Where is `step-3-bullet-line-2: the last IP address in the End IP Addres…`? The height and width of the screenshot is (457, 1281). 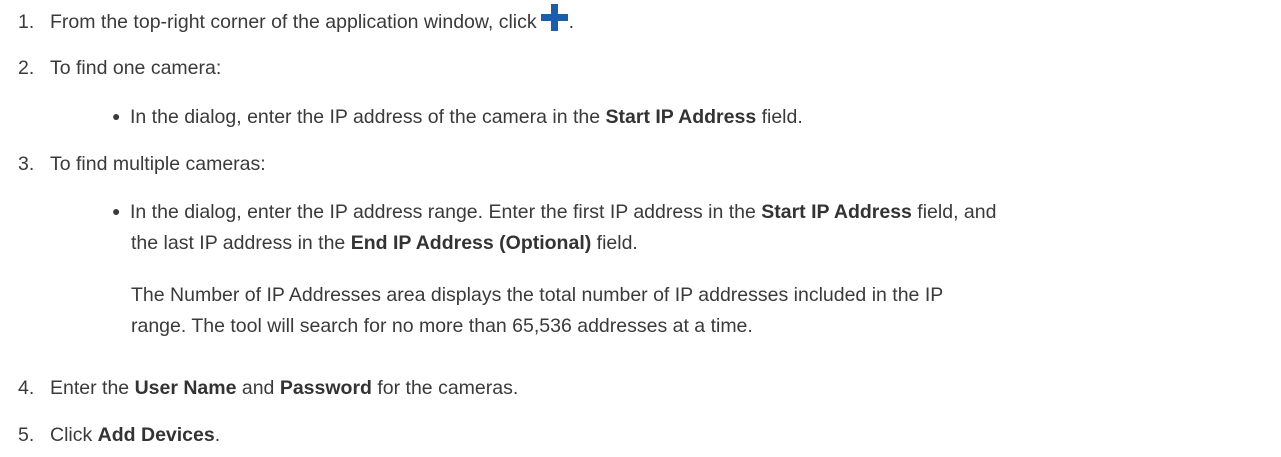 step-3-bullet-line-2: the last IP address in the End IP Addres… is located at coordinates (384, 243).